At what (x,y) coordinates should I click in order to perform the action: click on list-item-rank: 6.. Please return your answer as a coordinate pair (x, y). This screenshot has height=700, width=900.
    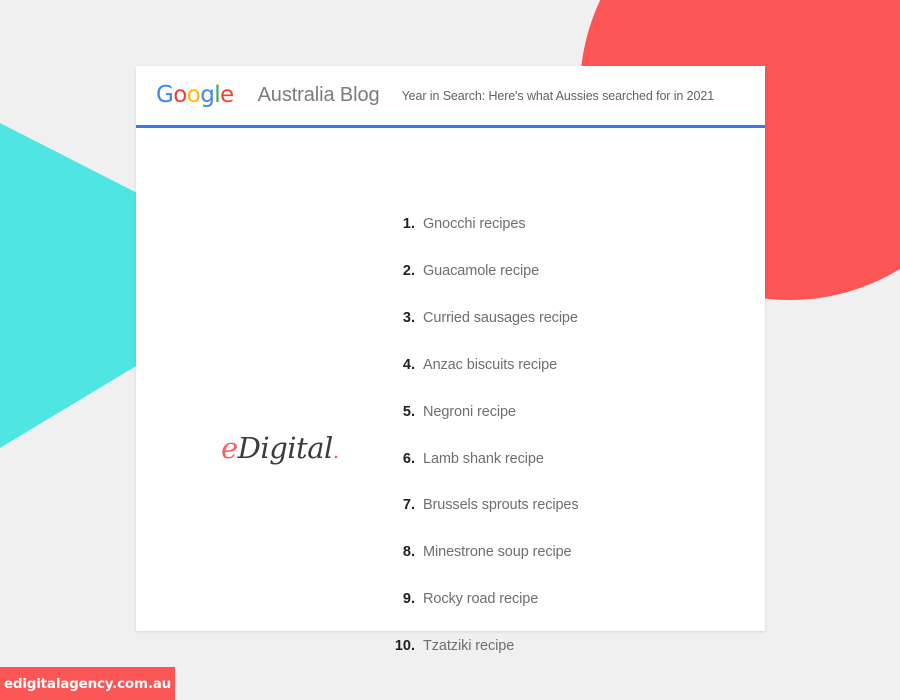
    Looking at the image, I should click on (408, 458).